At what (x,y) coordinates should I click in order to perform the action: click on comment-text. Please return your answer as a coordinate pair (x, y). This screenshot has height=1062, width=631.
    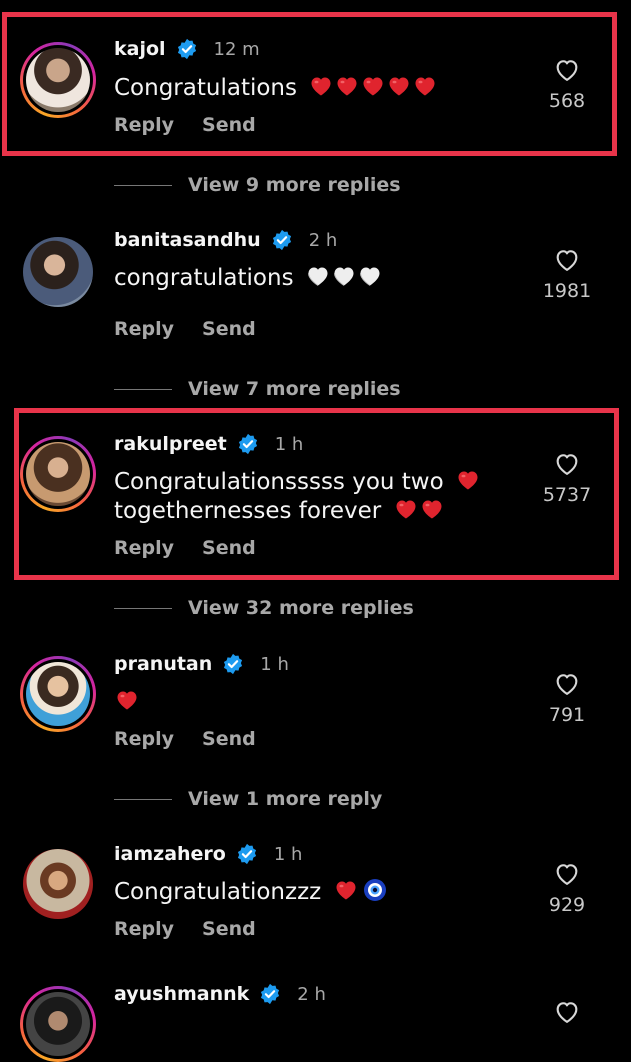
    Looking at the image, I should click on (314, 702).